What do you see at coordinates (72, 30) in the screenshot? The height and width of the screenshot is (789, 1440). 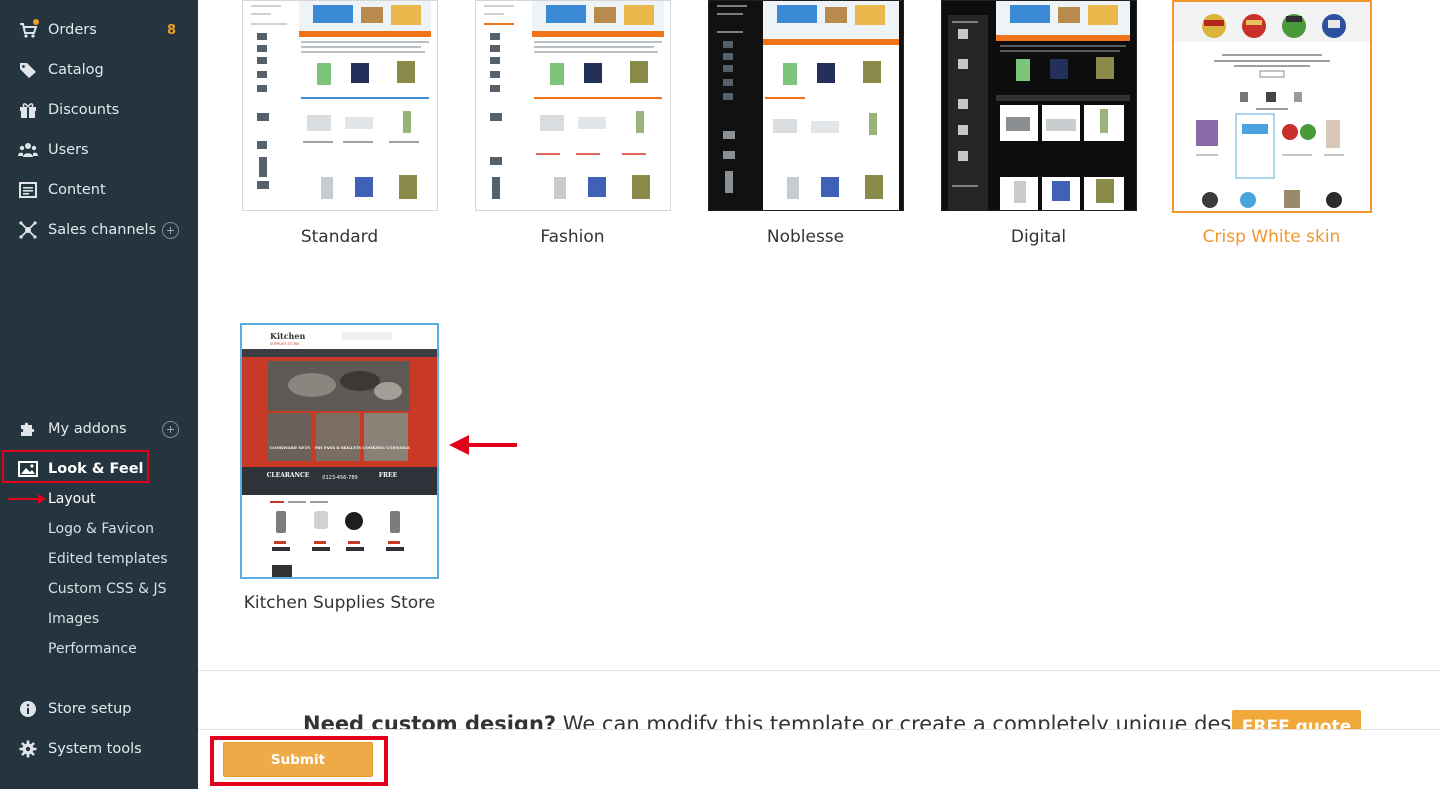 I see `sidebar-item-label: Orders` at bounding box center [72, 30].